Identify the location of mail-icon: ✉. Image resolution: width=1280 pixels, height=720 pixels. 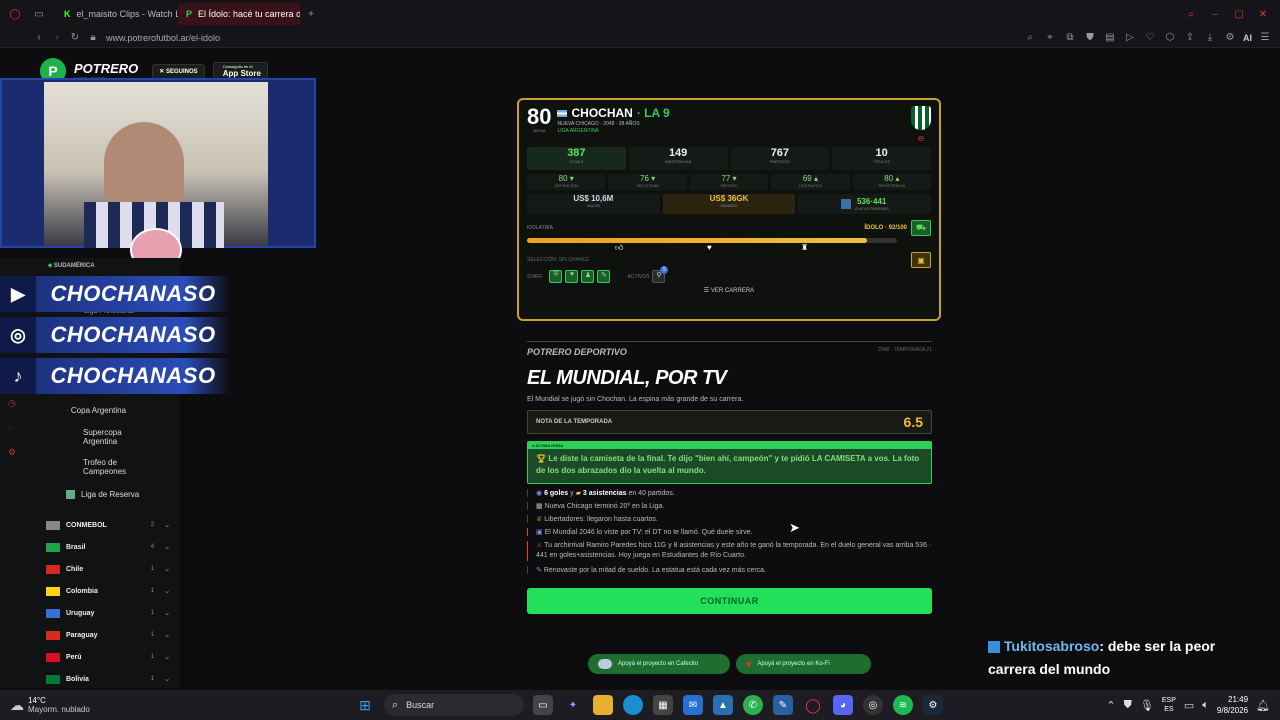
(693, 705).